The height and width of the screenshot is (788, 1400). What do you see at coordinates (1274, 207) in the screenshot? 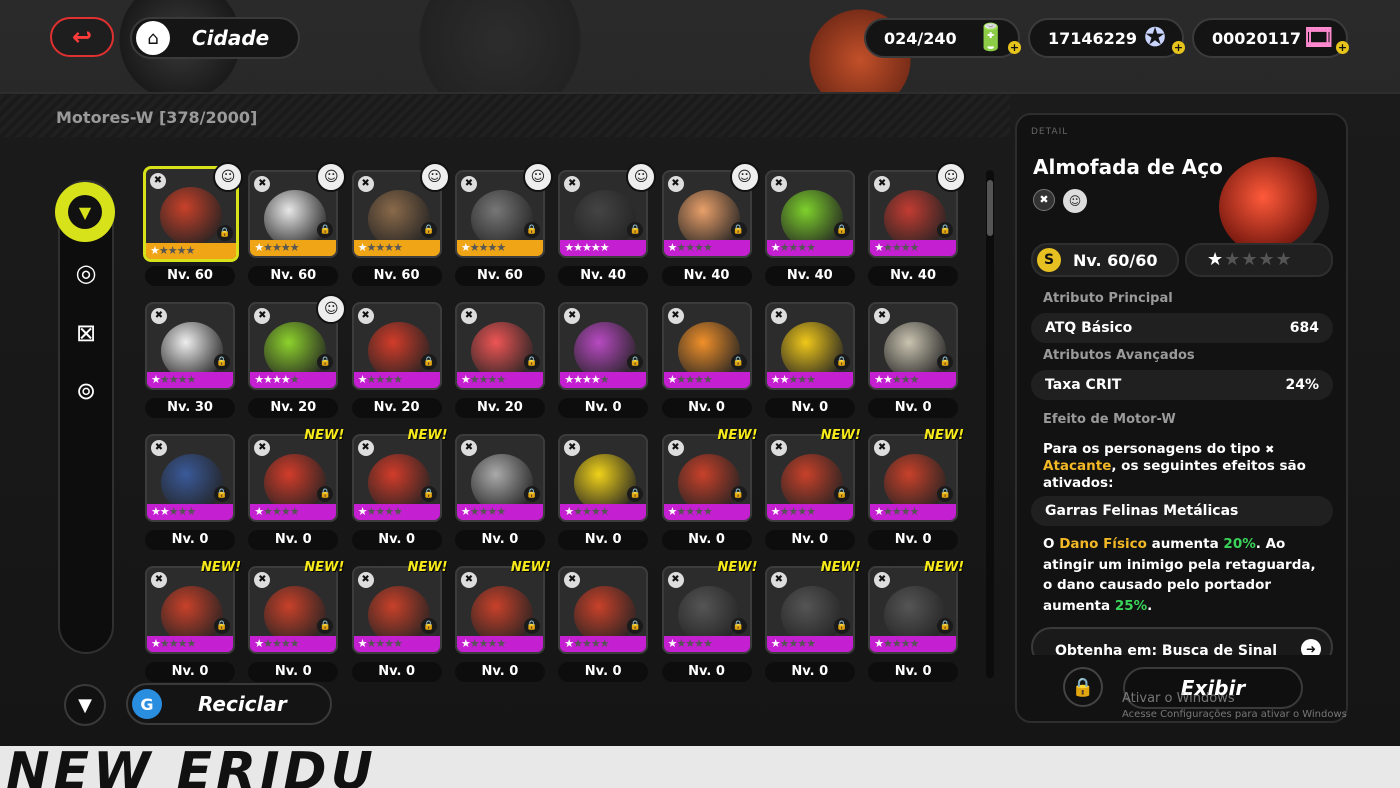
I see `item-image` at bounding box center [1274, 207].